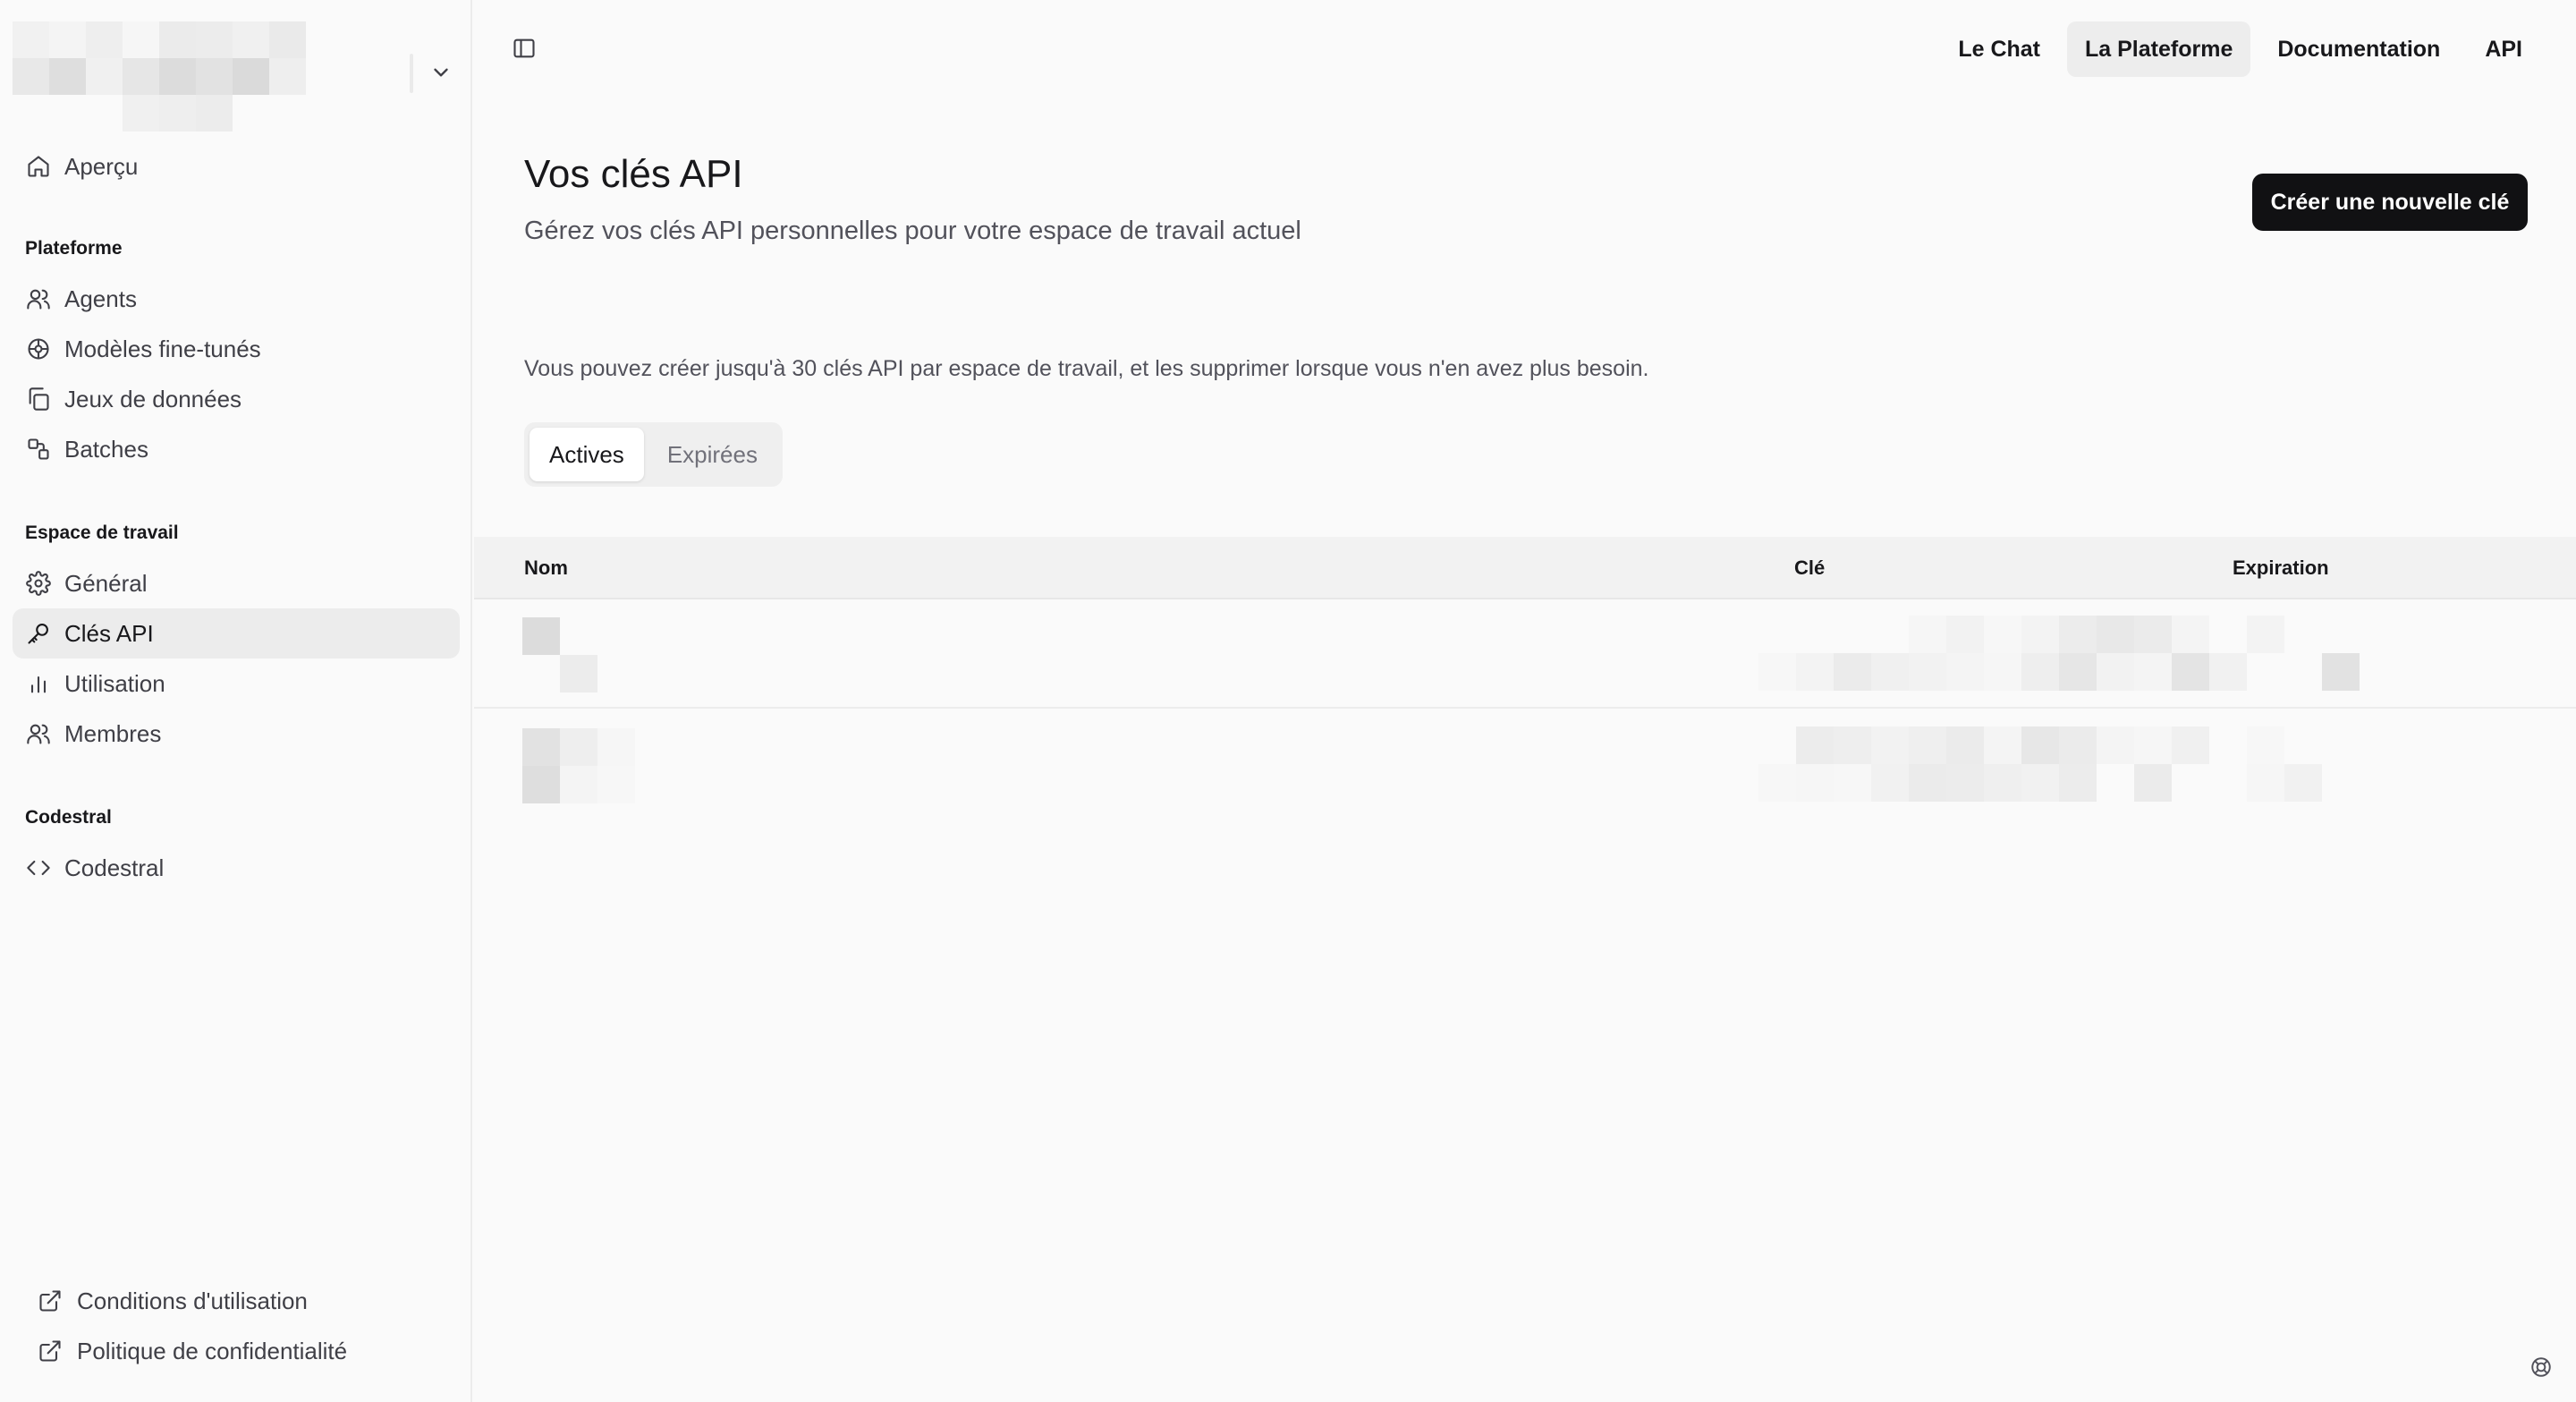 Image resolution: width=2576 pixels, height=1402 pixels. Describe the element at coordinates (524, 49) in the screenshot. I see `sidebar-toggle-icon` at that location.